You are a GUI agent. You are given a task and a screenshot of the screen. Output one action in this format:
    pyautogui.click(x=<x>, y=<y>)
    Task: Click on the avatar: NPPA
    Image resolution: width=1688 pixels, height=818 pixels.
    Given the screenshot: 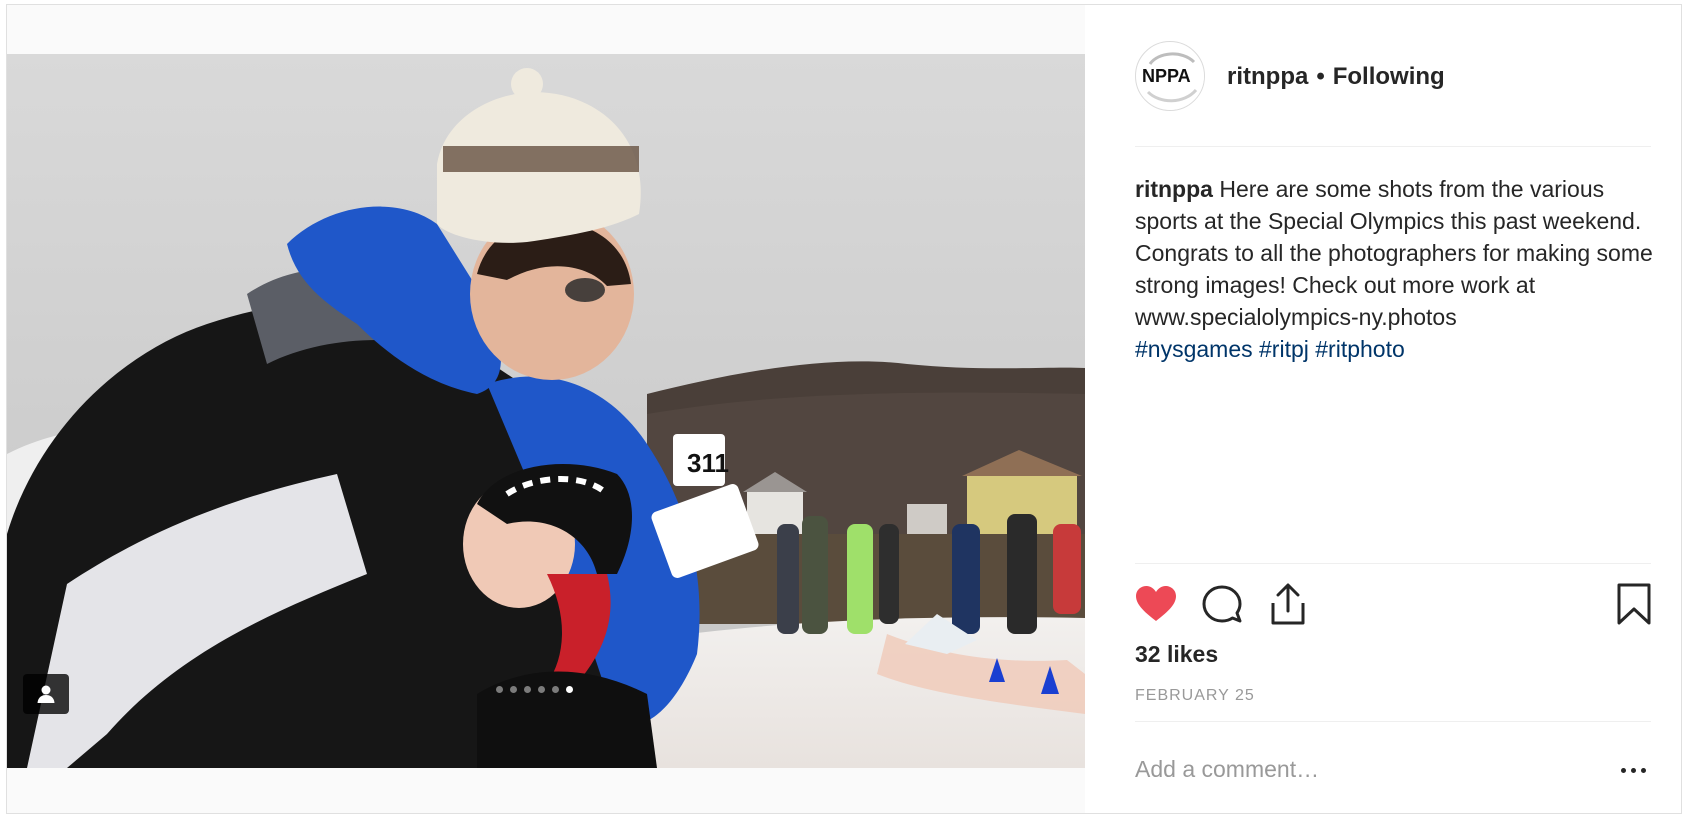 What is the action you would take?
    pyautogui.click(x=1170, y=76)
    